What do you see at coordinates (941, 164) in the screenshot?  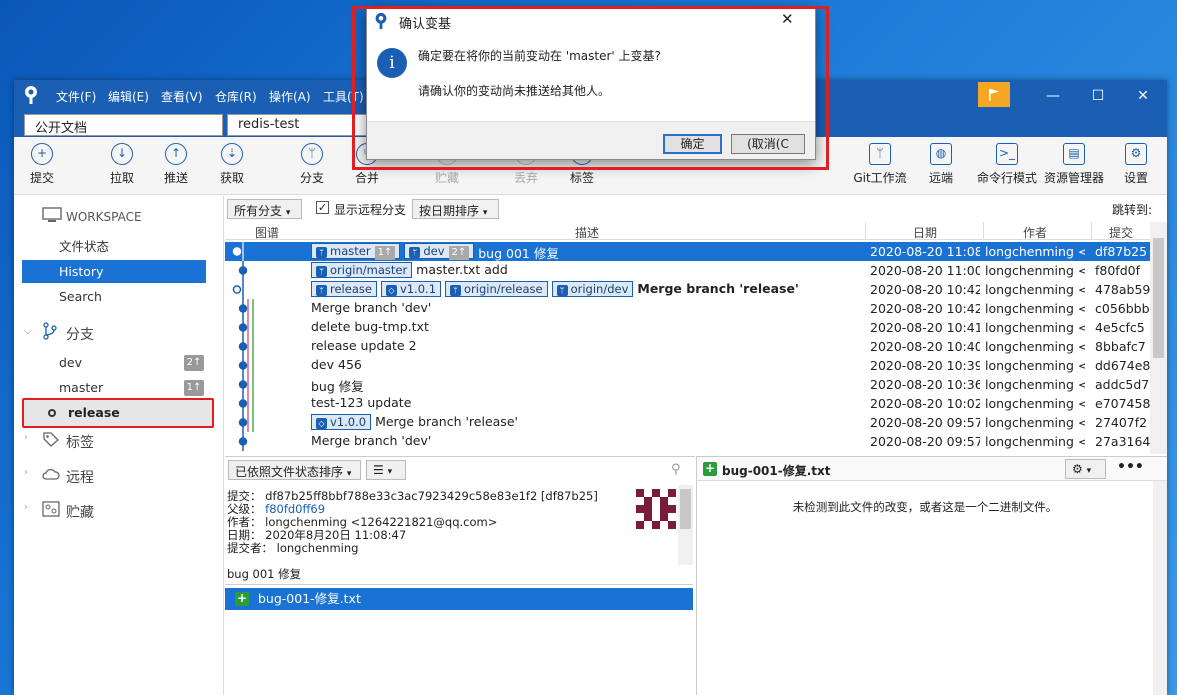 I see `toolbar-button: ◍ 远端` at bounding box center [941, 164].